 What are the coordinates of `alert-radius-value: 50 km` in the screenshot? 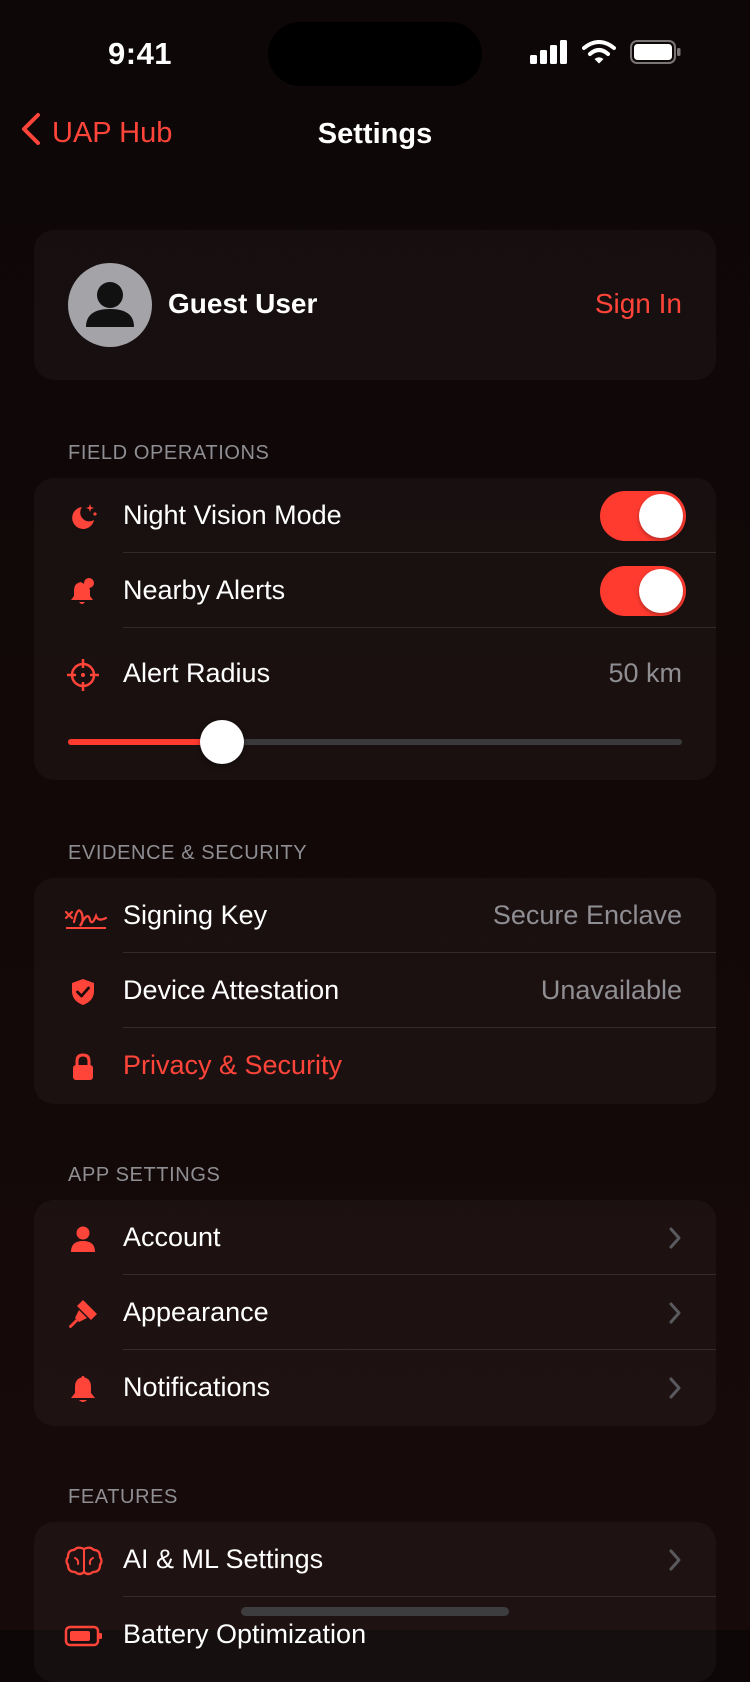 It's located at (645, 673).